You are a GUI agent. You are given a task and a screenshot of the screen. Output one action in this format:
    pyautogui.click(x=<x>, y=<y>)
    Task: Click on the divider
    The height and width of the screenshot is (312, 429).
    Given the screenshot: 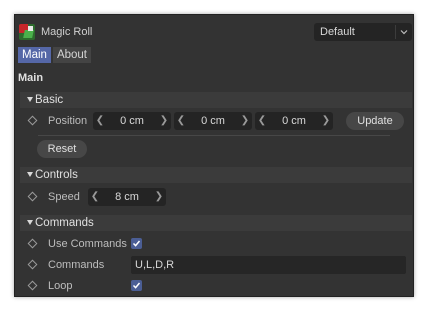 What is the action you would take?
    pyautogui.click(x=214, y=135)
    